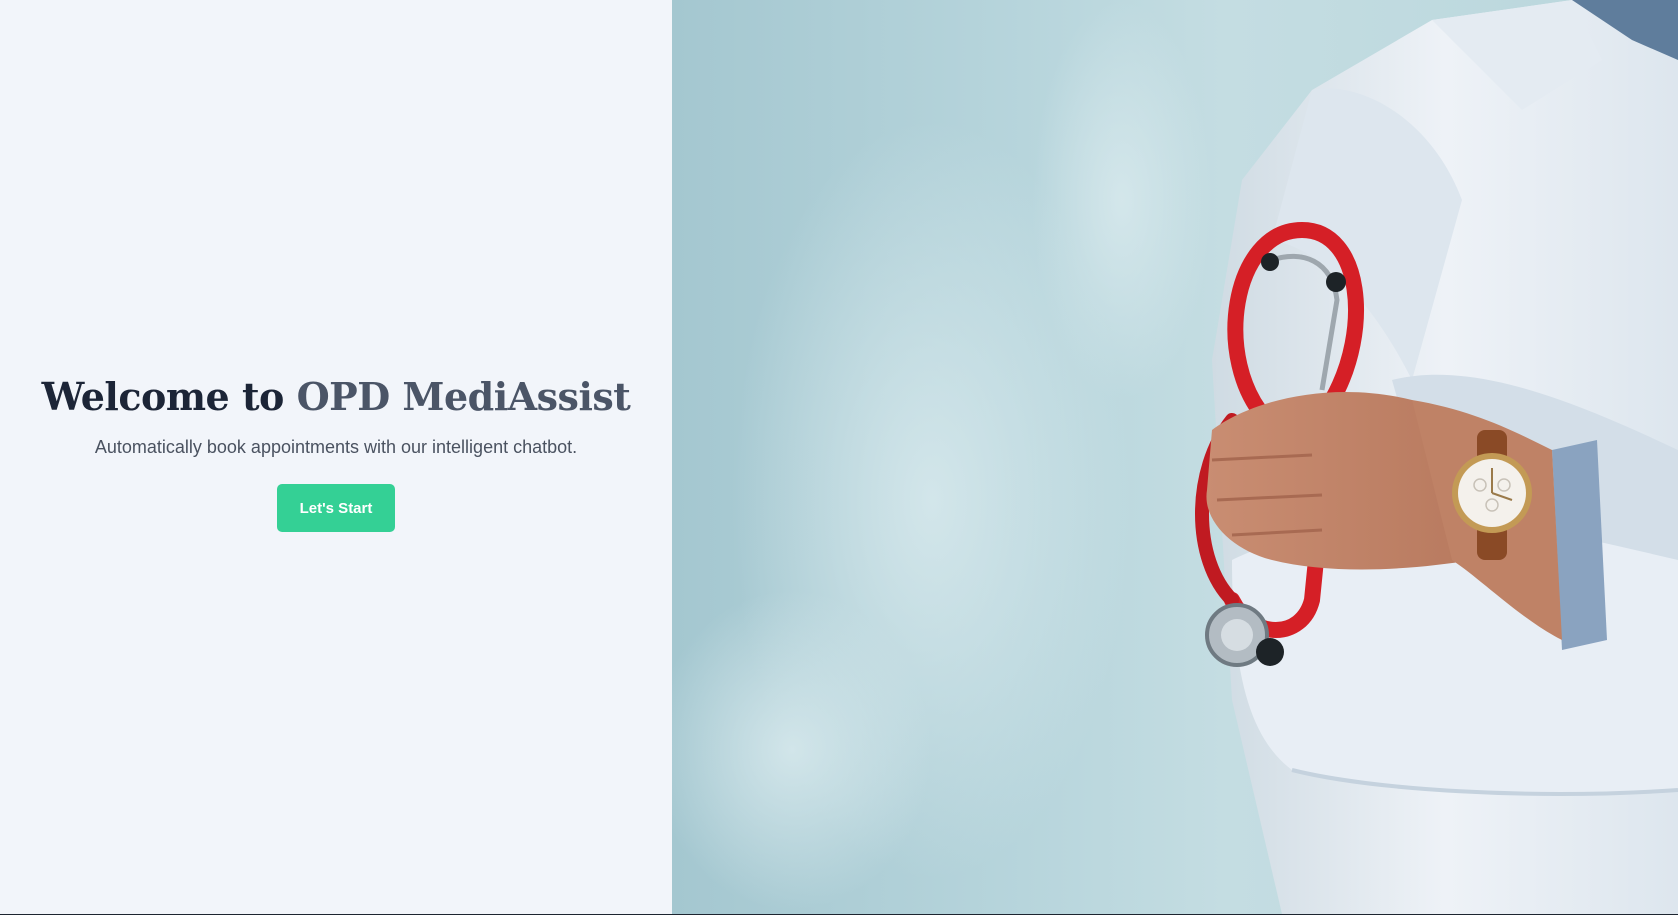 The height and width of the screenshot is (915, 1678). I want to click on lets-start-button: Let's Start, so click(336, 508).